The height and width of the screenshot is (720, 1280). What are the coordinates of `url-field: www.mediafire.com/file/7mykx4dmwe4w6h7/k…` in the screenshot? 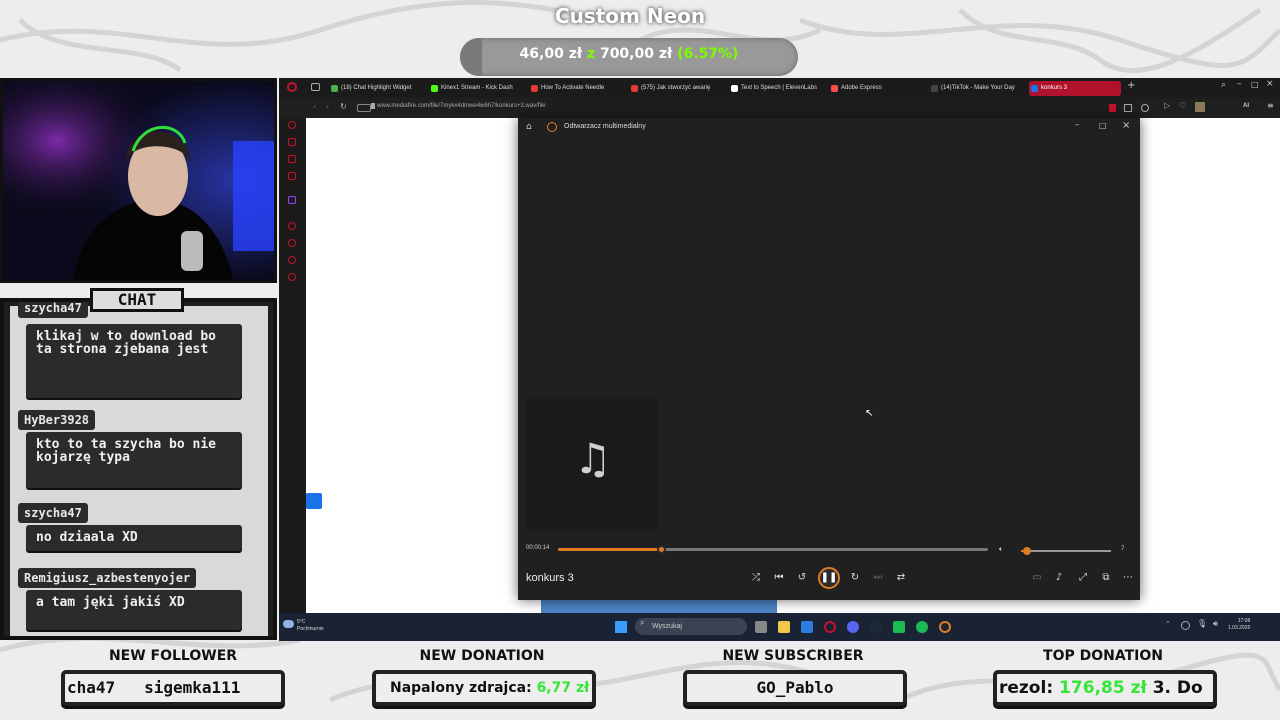 It's located at (461, 106).